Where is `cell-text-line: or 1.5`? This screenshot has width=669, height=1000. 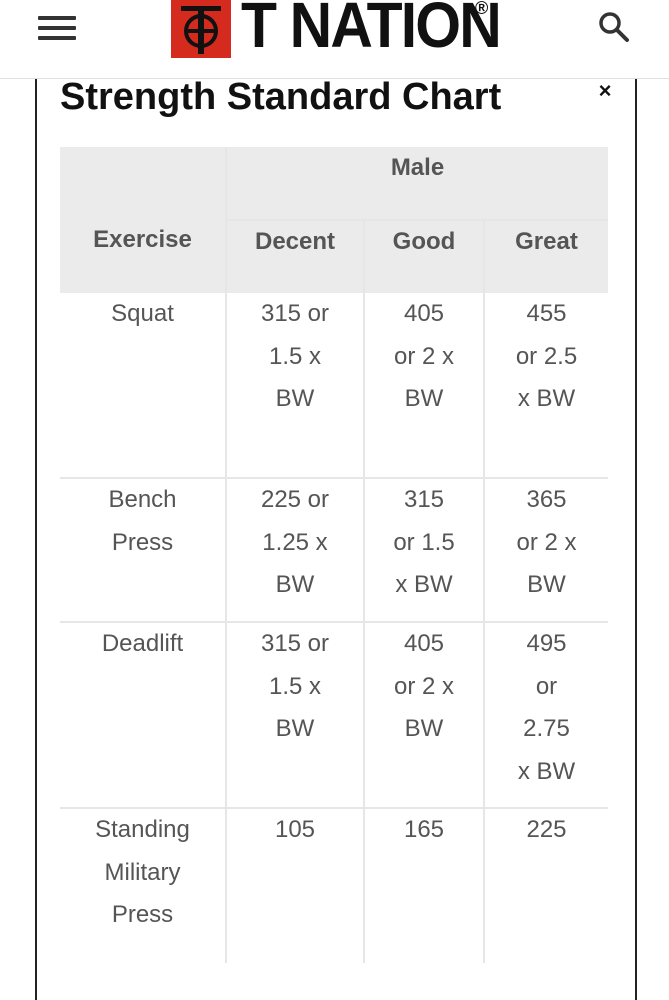 cell-text-line: or 1.5 is located at coordinates (424, 542).